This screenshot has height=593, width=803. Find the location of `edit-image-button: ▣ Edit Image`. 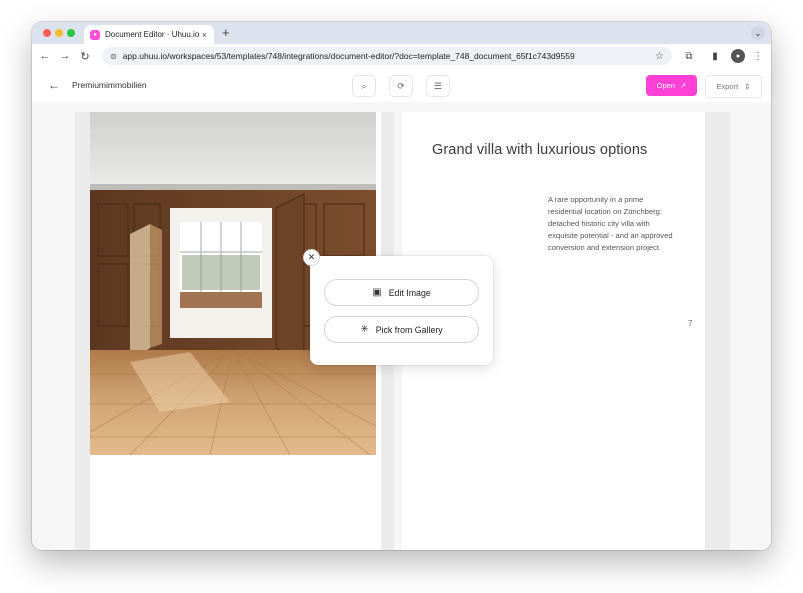

edit-image-button: ▣ Edit Image is located at coordinates (401, 292).